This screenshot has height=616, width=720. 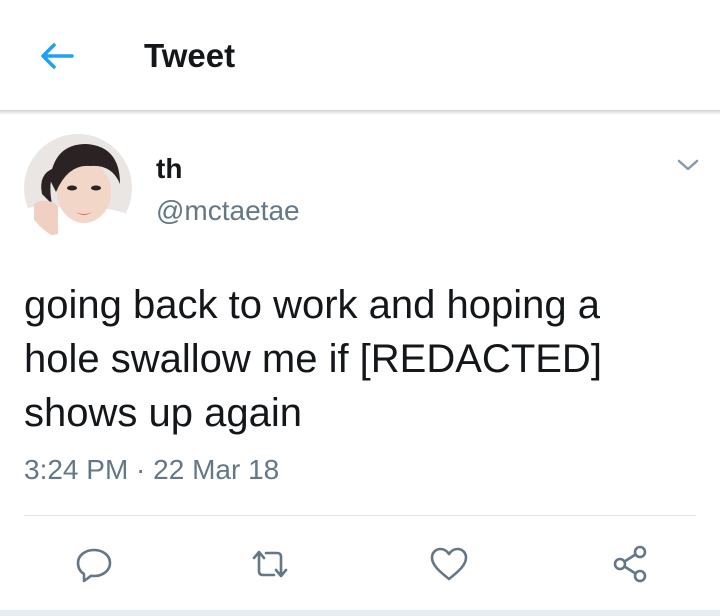 I want to click on back-button, so click(x=56, y=56).